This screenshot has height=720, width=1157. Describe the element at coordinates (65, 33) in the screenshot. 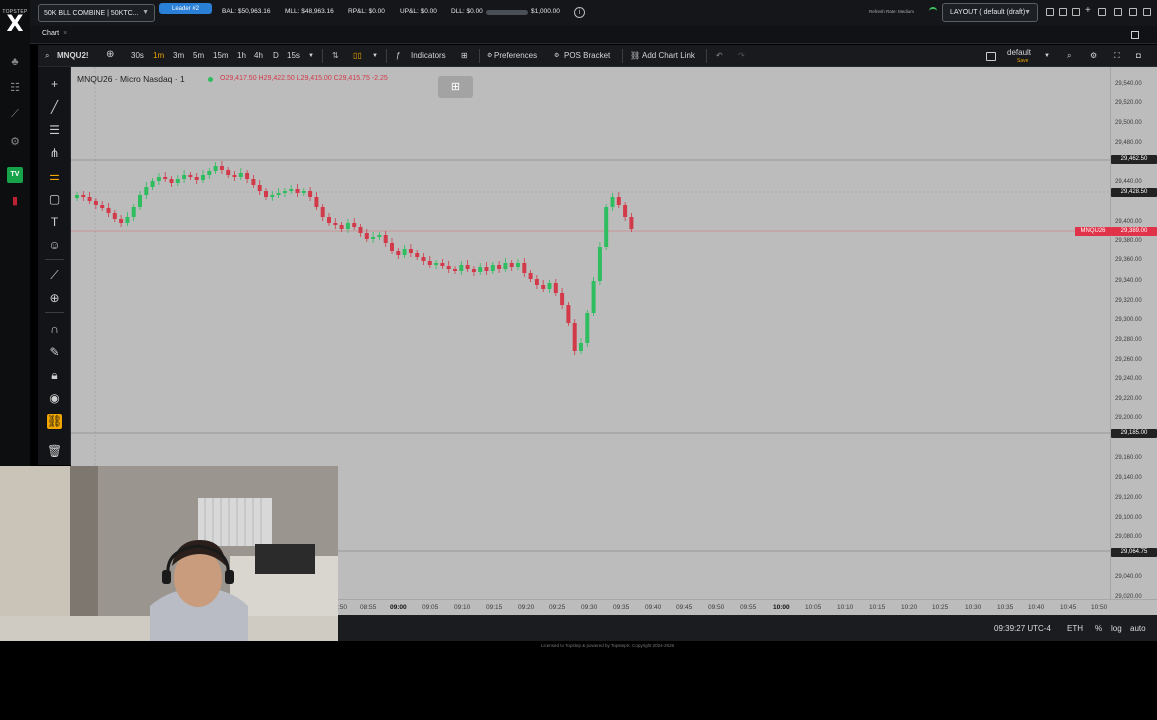

I see `close-icon: ×` at that location.